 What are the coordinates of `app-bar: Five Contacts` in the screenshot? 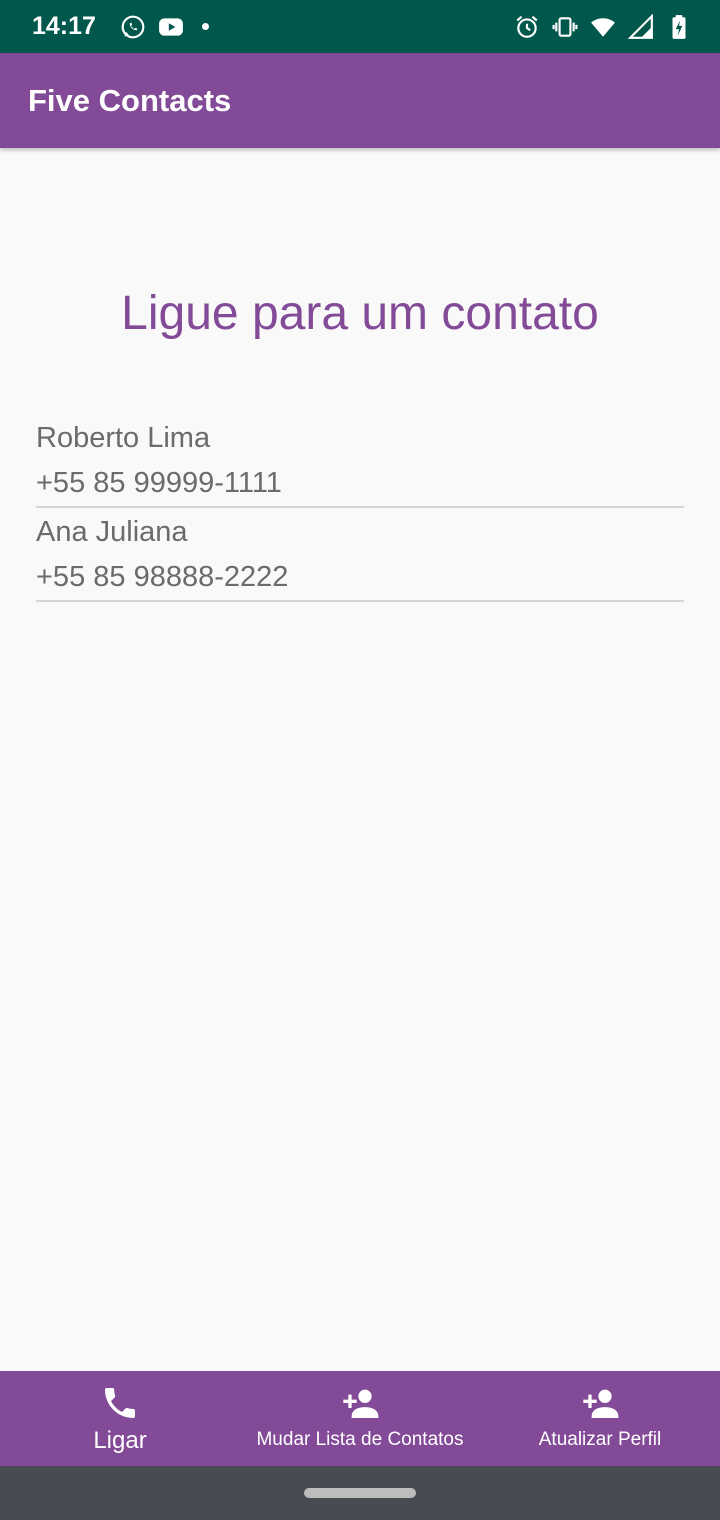 It's located at (360, 100).